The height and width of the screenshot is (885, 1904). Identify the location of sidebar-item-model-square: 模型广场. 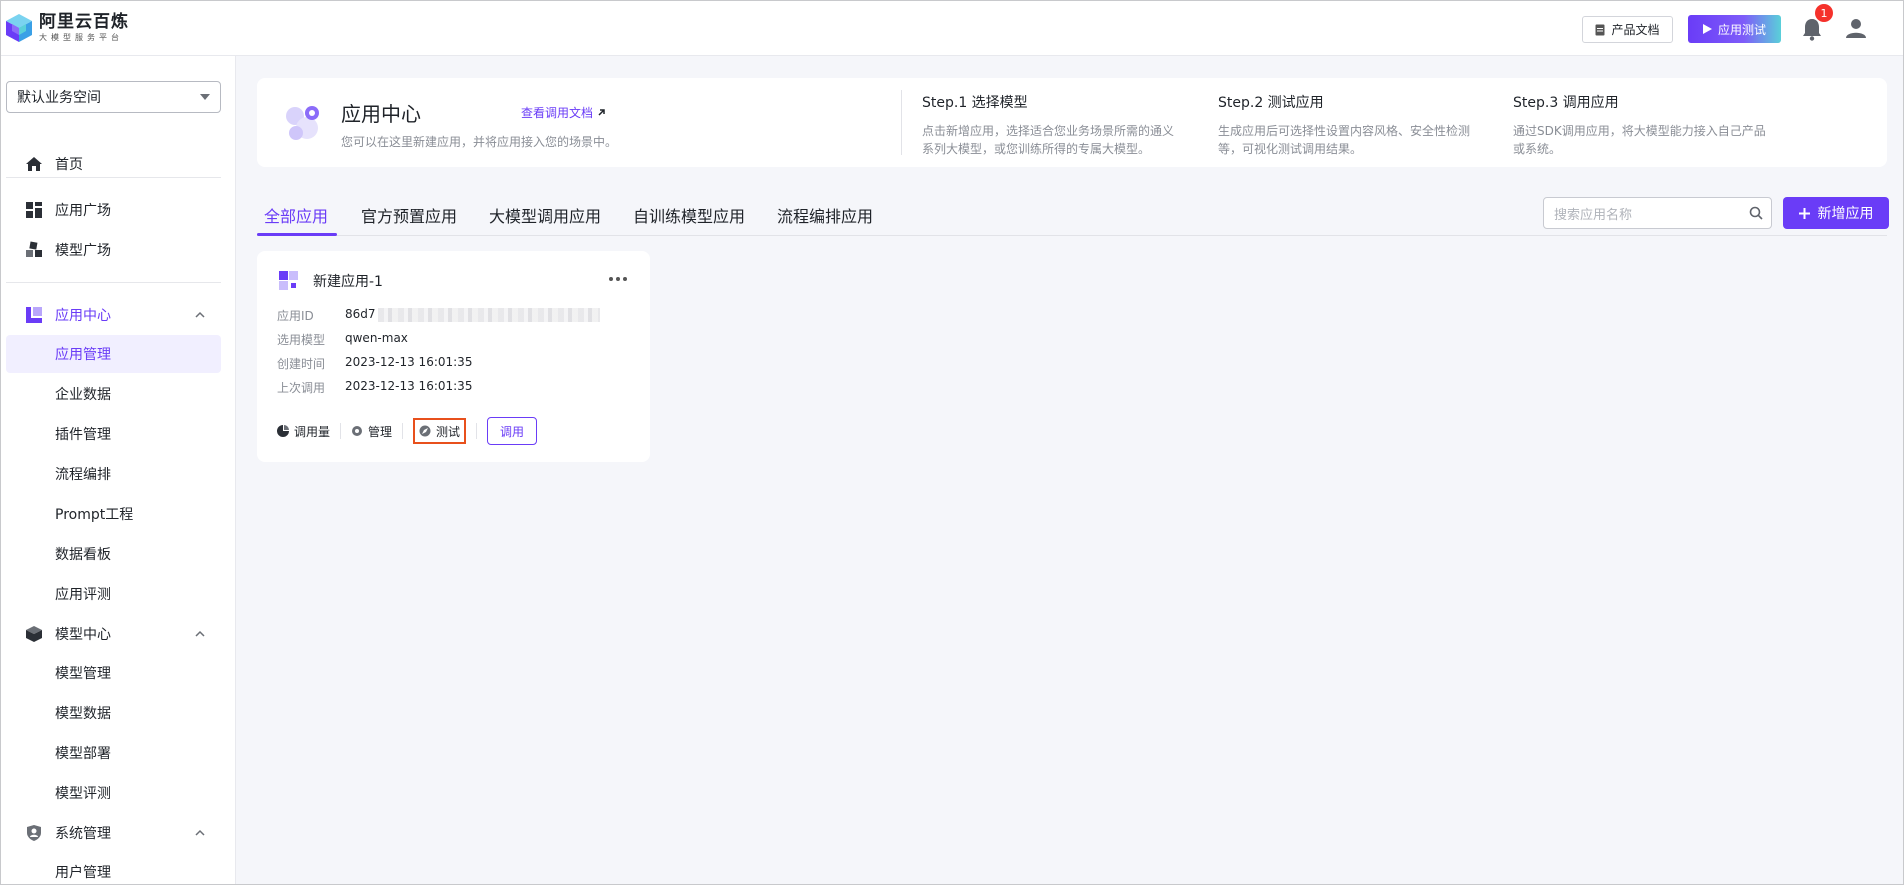
(118, 250).